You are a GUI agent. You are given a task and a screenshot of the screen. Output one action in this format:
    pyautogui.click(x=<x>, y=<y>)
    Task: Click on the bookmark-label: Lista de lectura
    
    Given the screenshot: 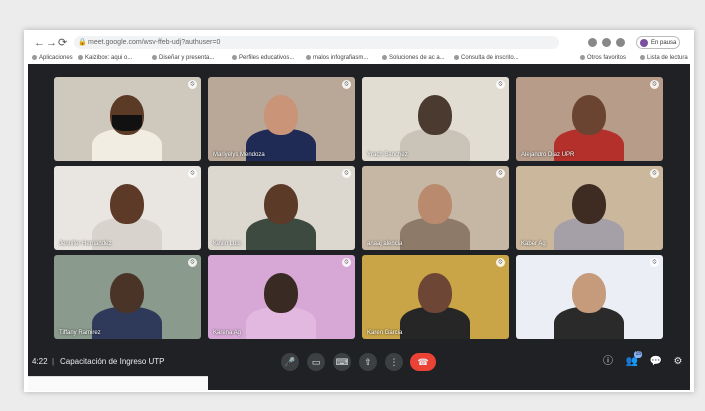 What is the action you would take?
    pyautogui.click(x=667, y=58)
    